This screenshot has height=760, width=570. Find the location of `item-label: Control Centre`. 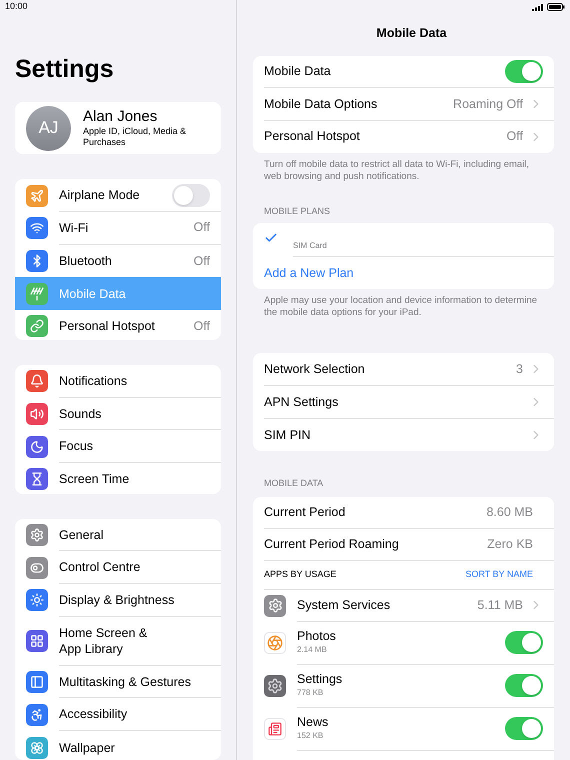

item-label: Control Centre is located at coordinates (100, 567).